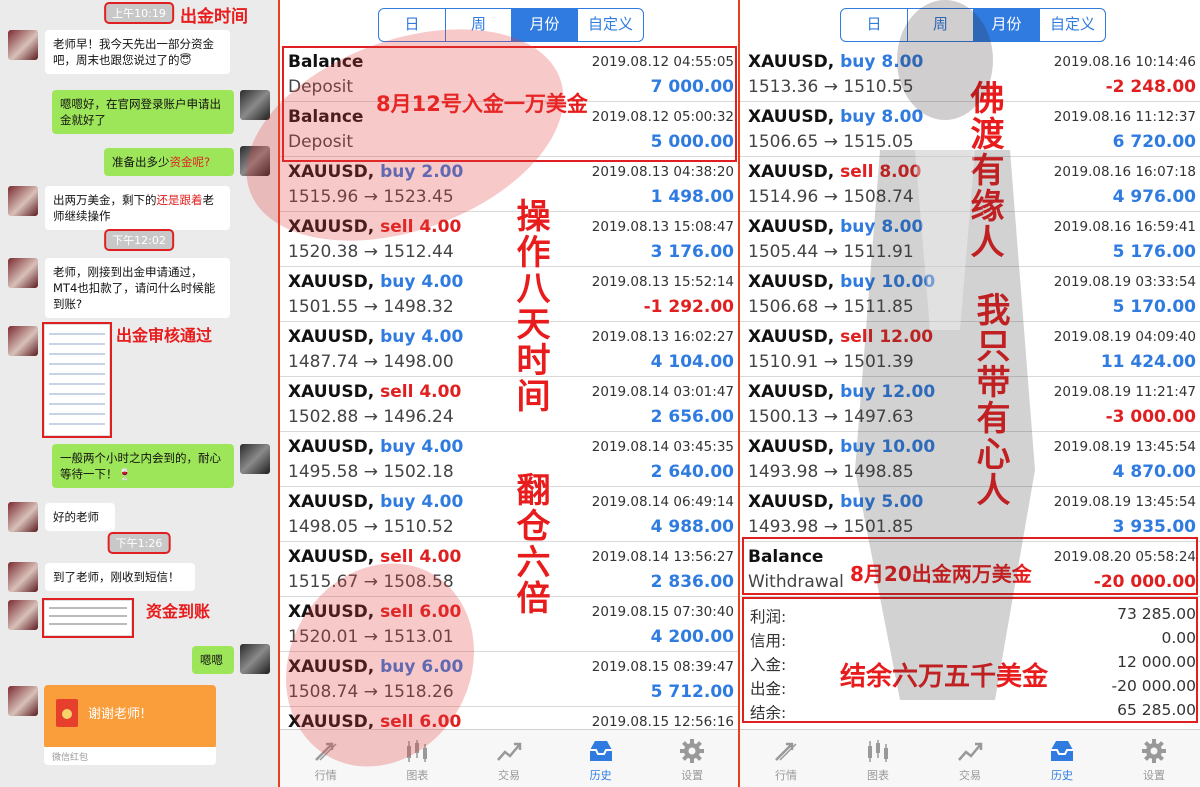 The height and width of the screenshot is (787, 1200). I want to click on tab-label: 交易, so click(970, 775).